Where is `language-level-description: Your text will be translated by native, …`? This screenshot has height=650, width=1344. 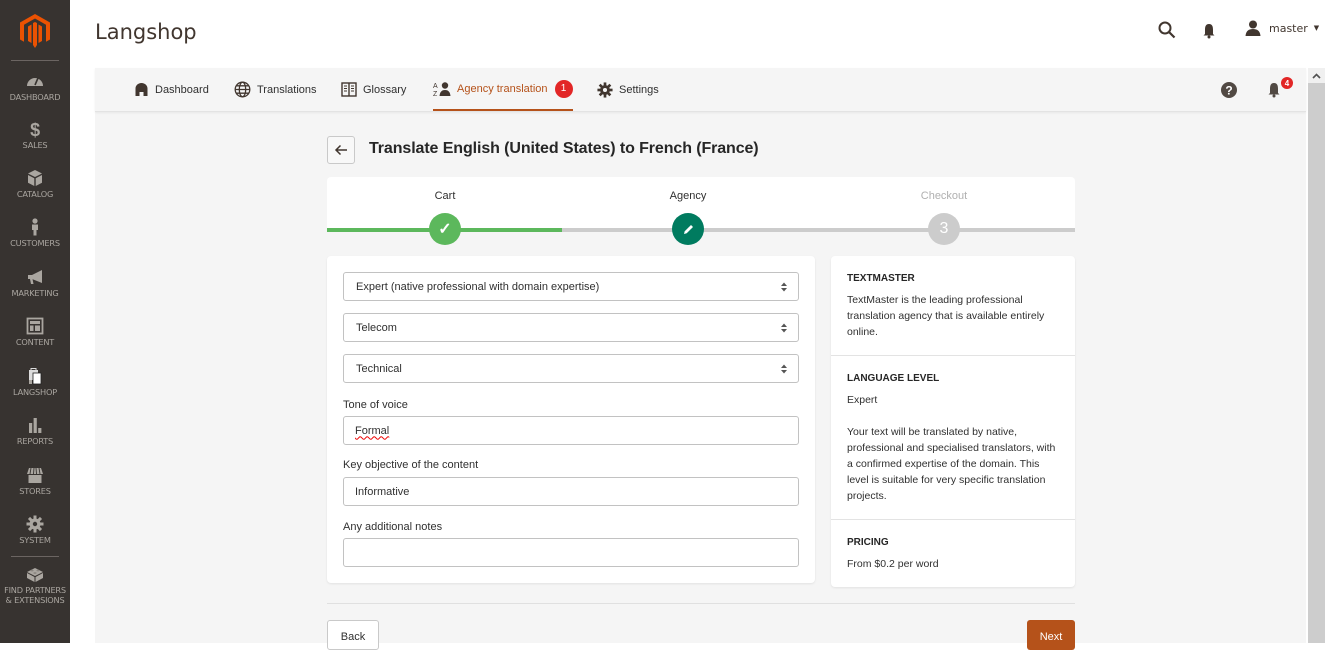 language-level-description: Your text will be translated by native, … is located at coordinates (951, 464).